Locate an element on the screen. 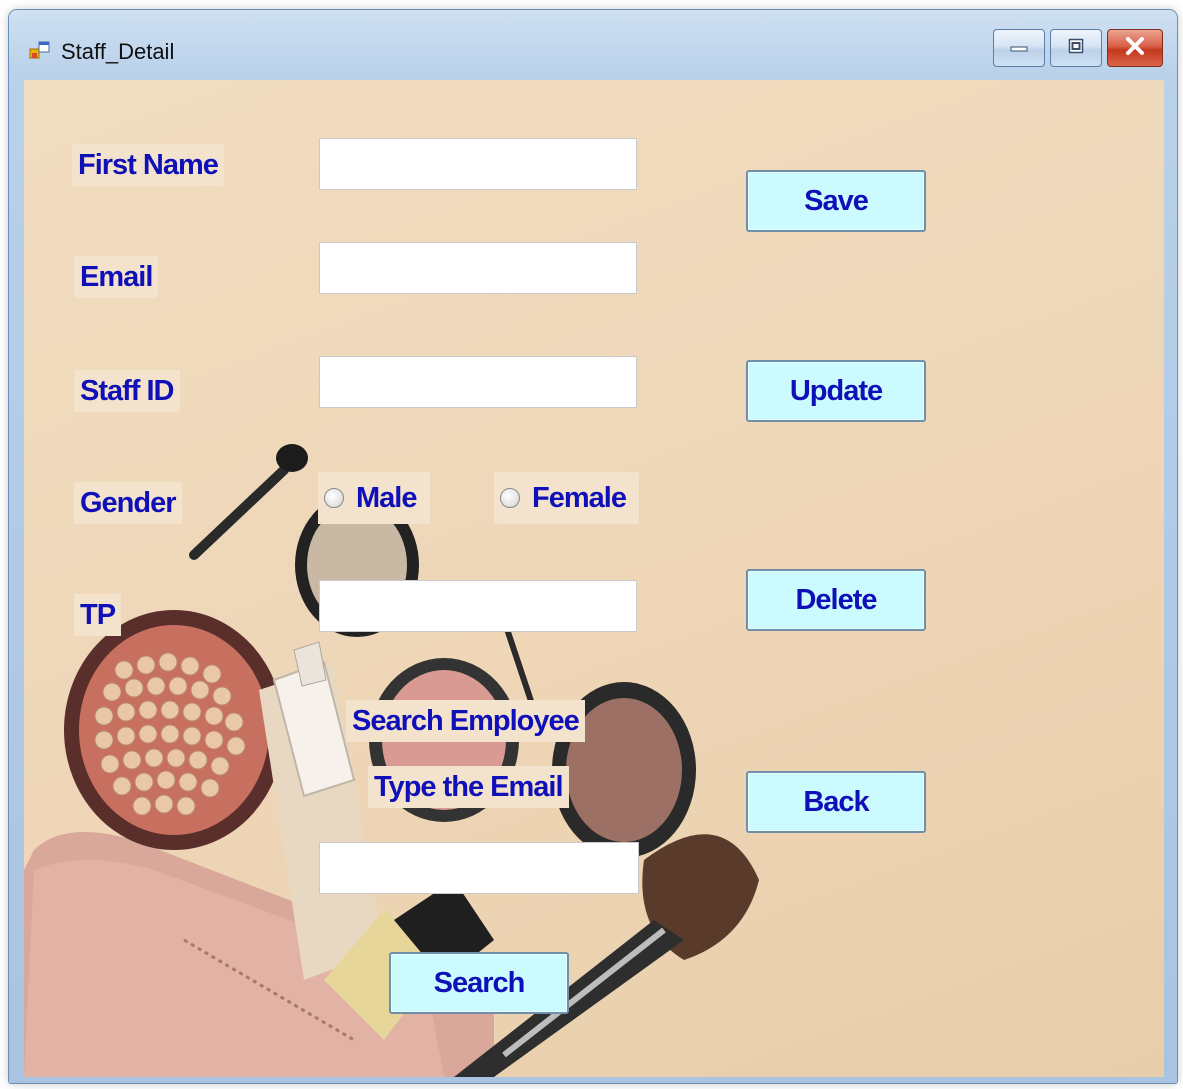 This screenshot has width=1183, height=1089. maximize-icon is located at coordinates (1076, 48).